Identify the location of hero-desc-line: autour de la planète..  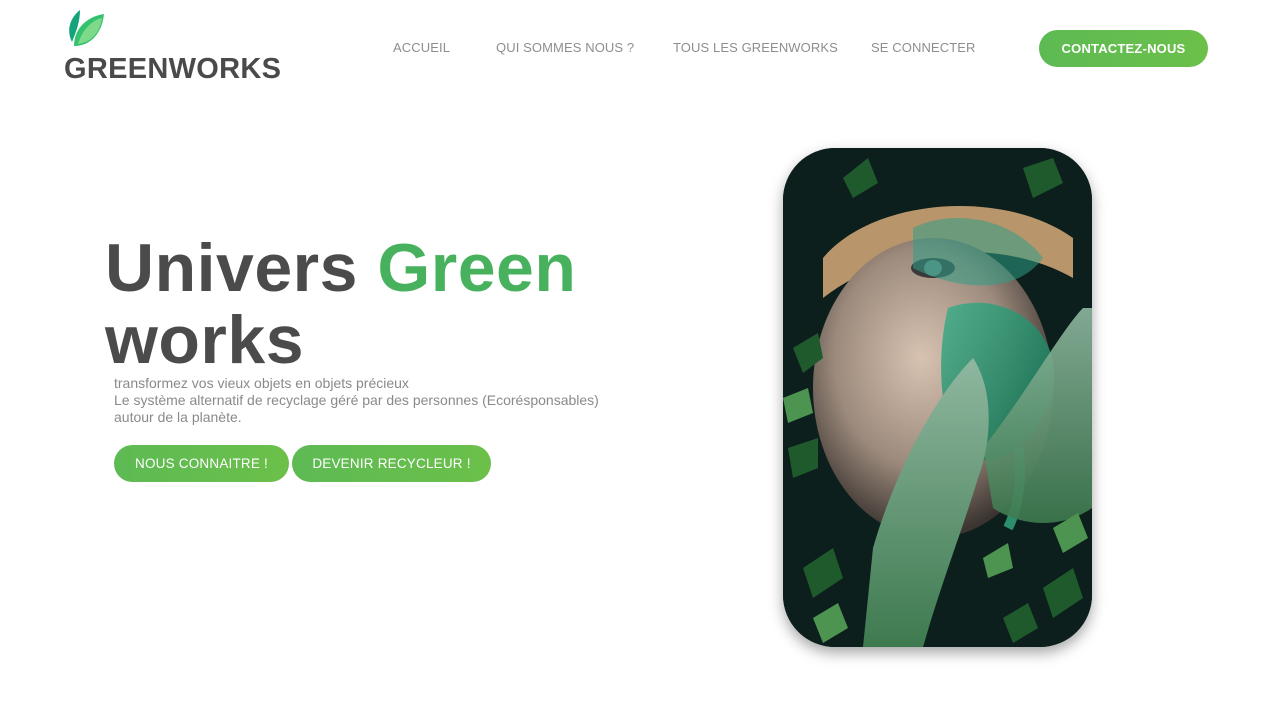
(178, 417).